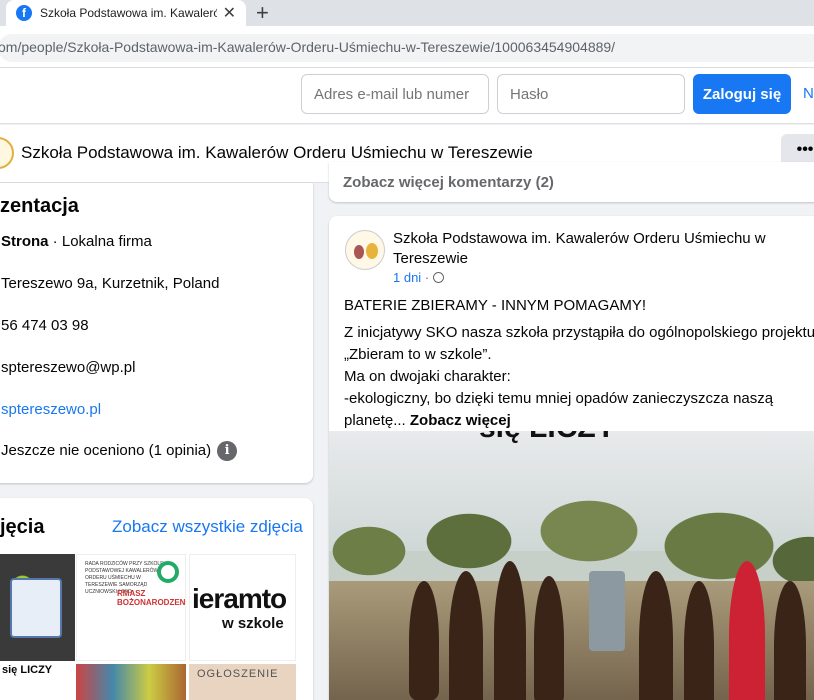 Image resolution: width=814 pixels, height=700 pixels. I want to click on author-avatar, so click(365, 250).